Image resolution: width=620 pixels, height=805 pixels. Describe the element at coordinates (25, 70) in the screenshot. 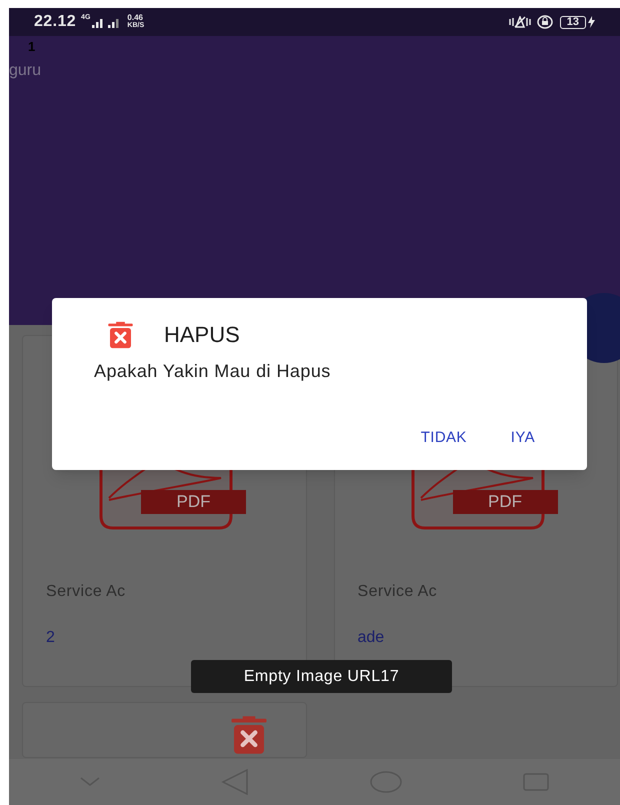

I see `role-label: guru` at that location.